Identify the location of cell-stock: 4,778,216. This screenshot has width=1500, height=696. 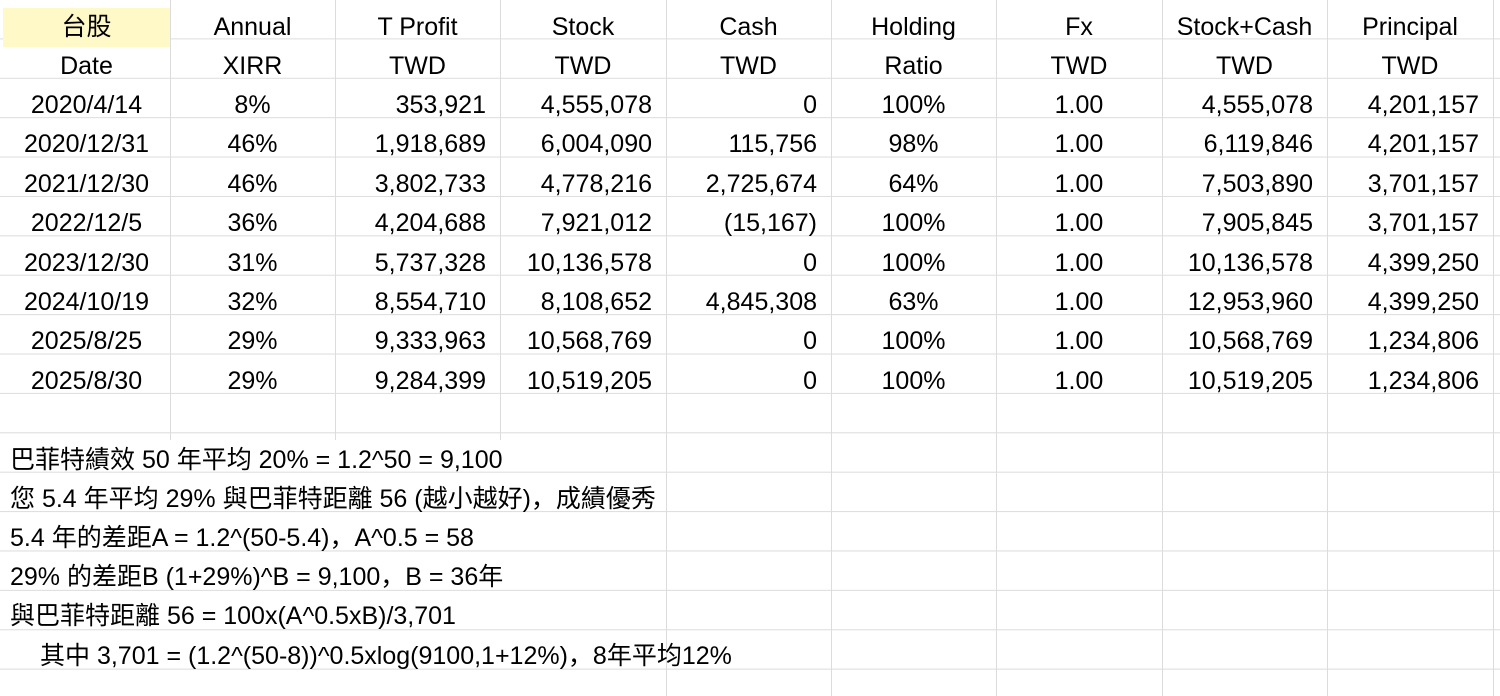
(583, 184).